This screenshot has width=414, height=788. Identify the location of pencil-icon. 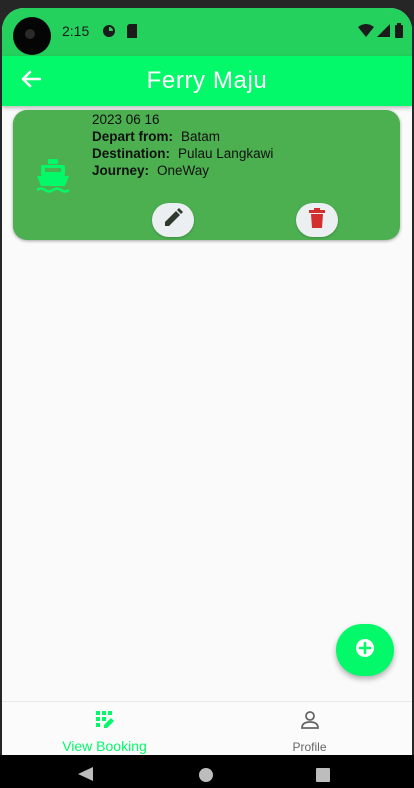
(173, 220).